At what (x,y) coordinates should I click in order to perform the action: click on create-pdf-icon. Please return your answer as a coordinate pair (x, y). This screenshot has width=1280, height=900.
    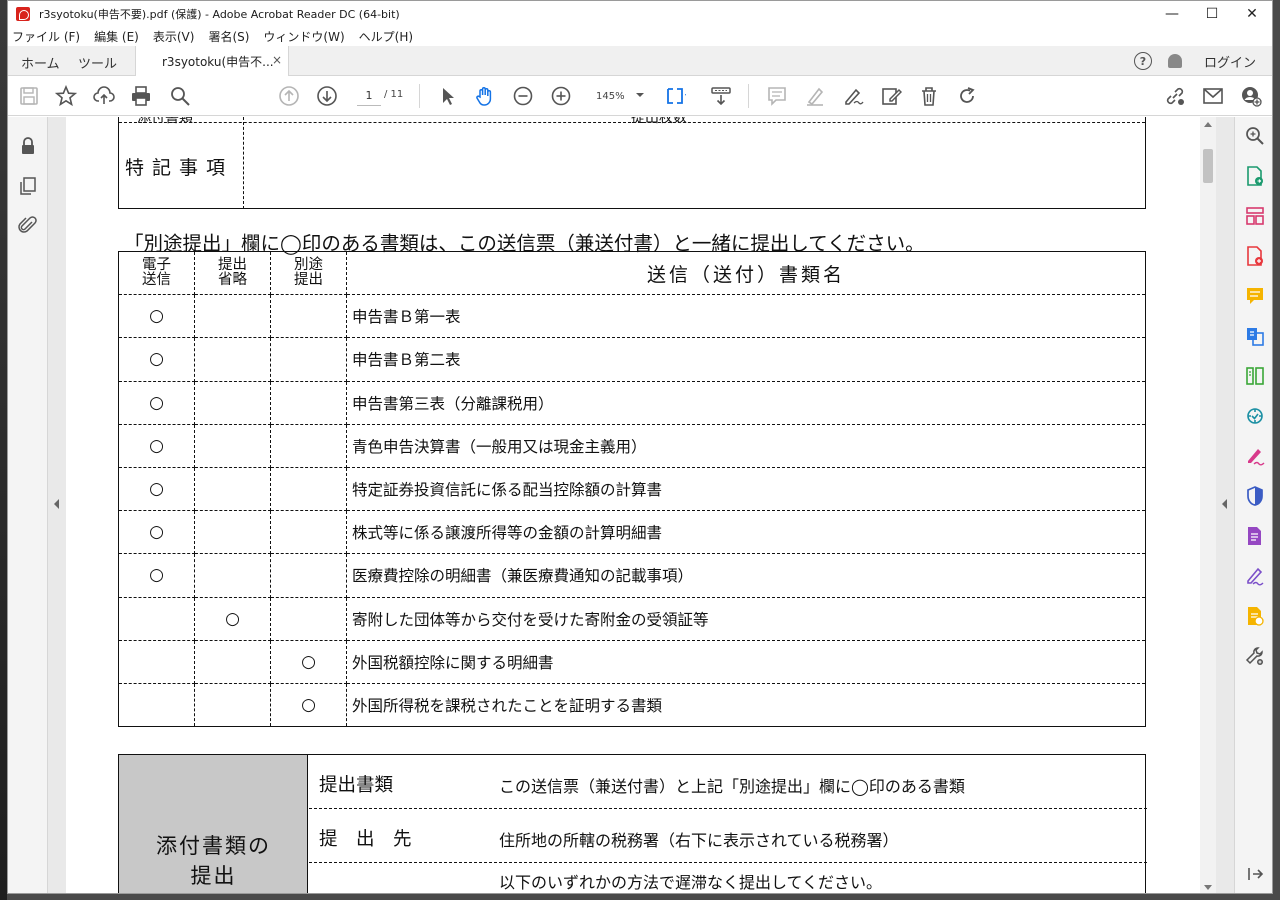
    Looking at the image, I should click on (1255, 256).